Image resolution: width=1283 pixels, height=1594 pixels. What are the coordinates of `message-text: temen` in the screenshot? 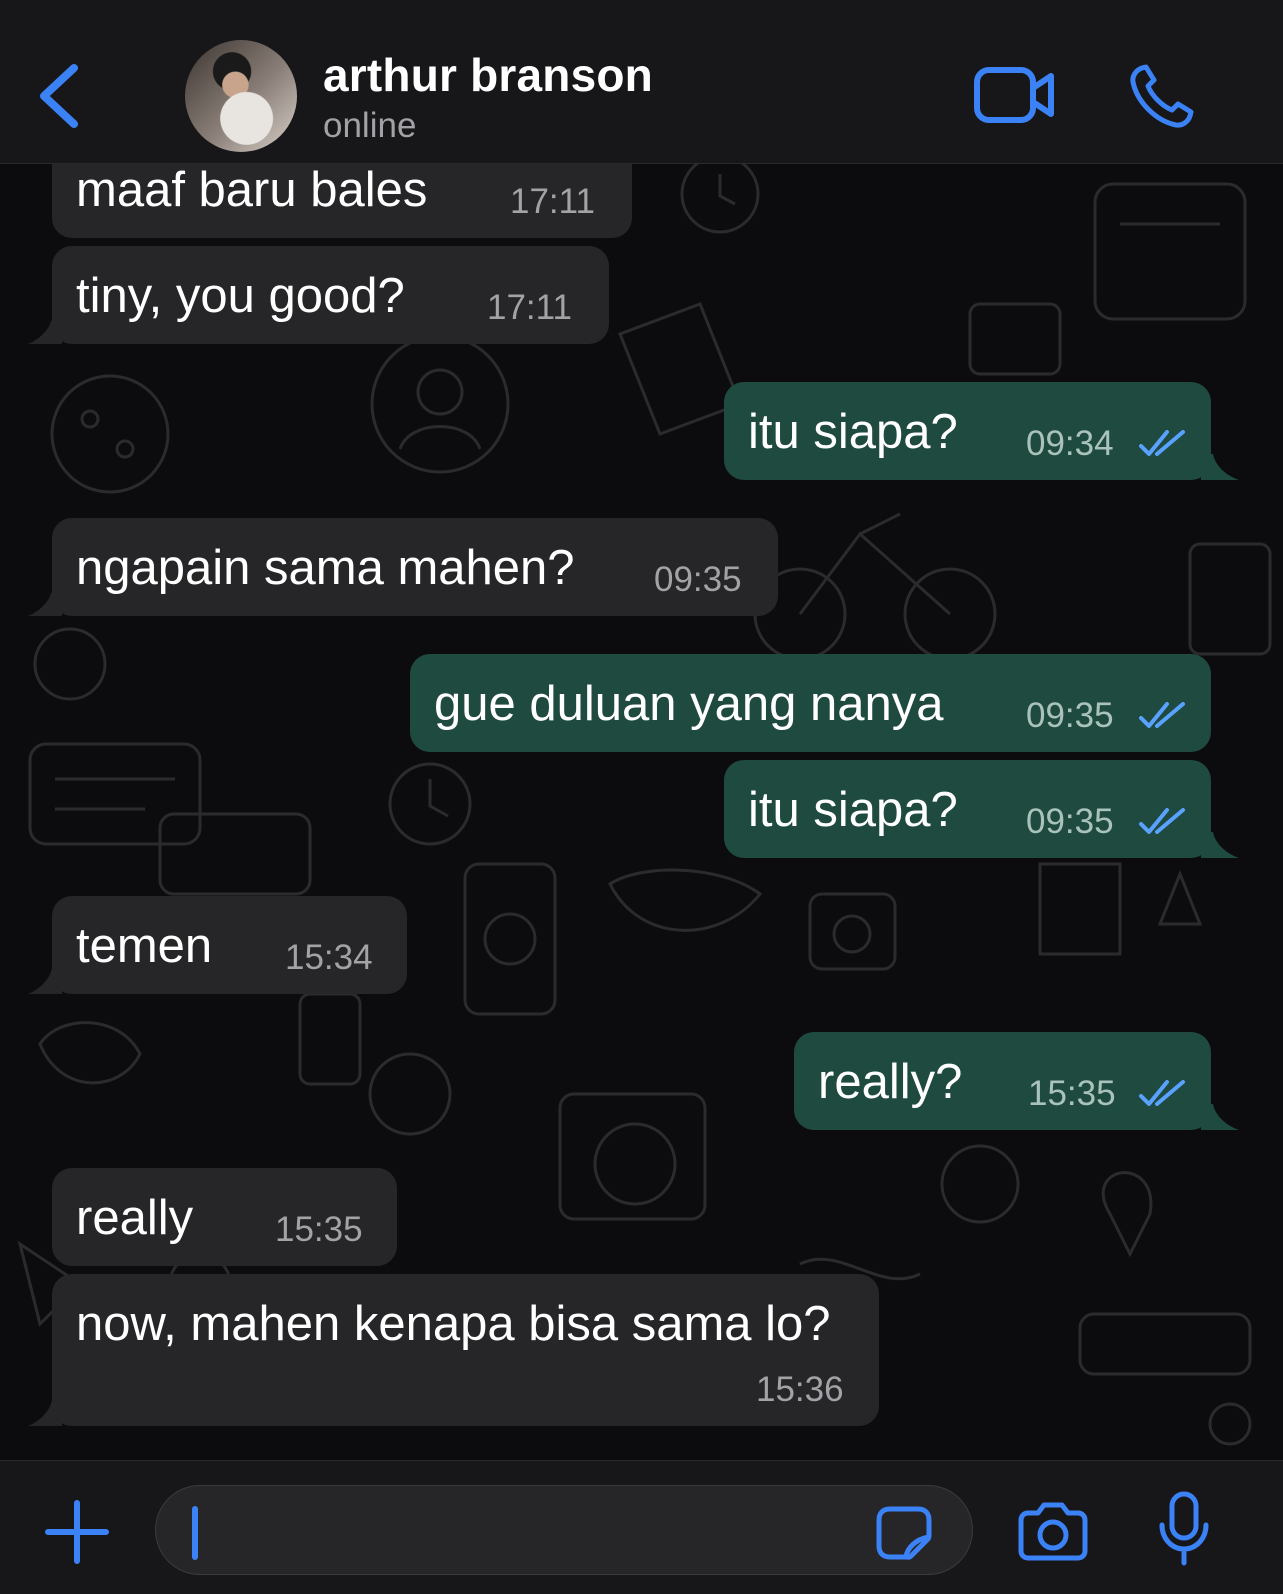 It's located at (144, 946).